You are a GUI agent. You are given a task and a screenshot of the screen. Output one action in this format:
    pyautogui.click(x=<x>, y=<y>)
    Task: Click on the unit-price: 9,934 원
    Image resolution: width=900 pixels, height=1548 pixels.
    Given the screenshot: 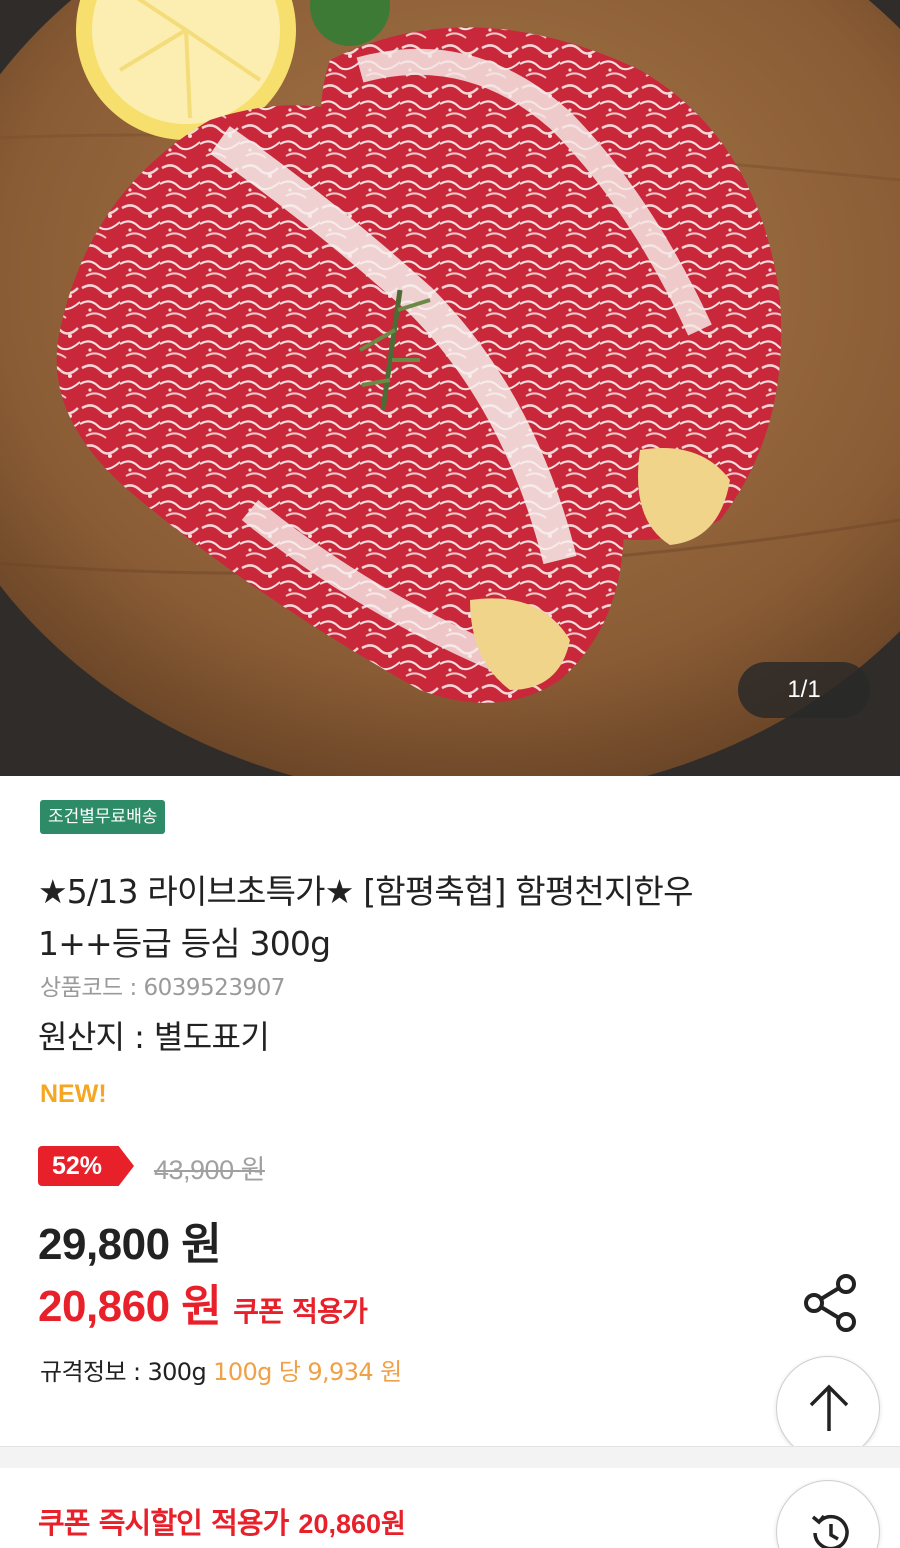 What is the action you would take?
    pyautogui.click(x=354, y=1372)
    